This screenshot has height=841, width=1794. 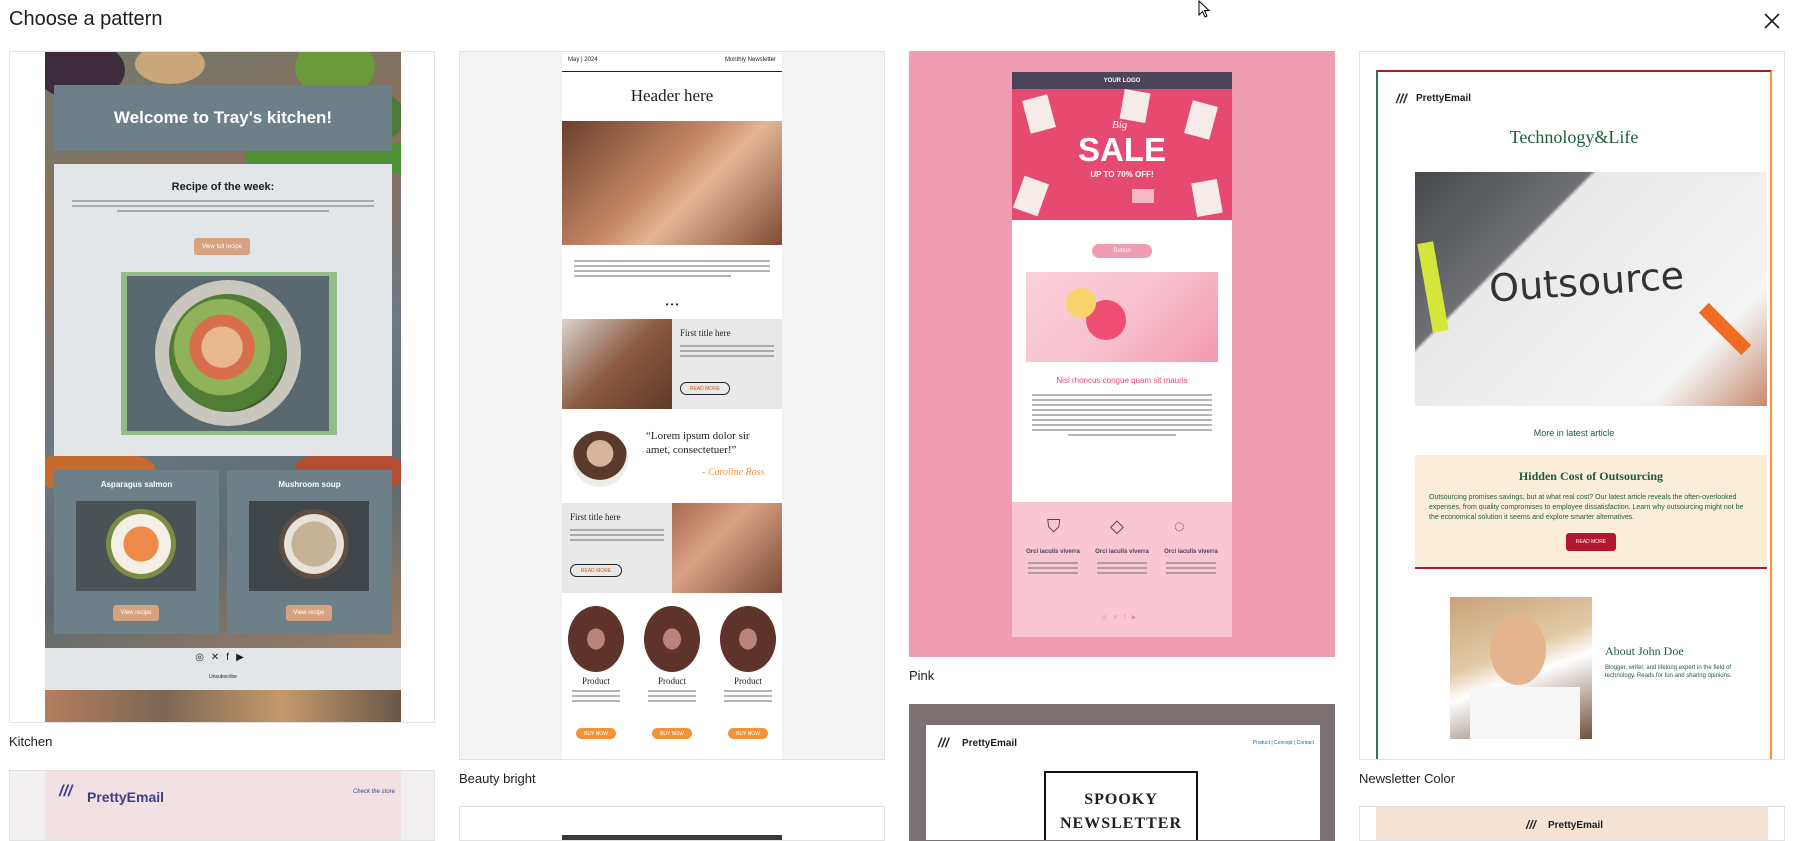 I want to click on spooky-links: Product | Concept | Contact, so click(x=1283, y=743).